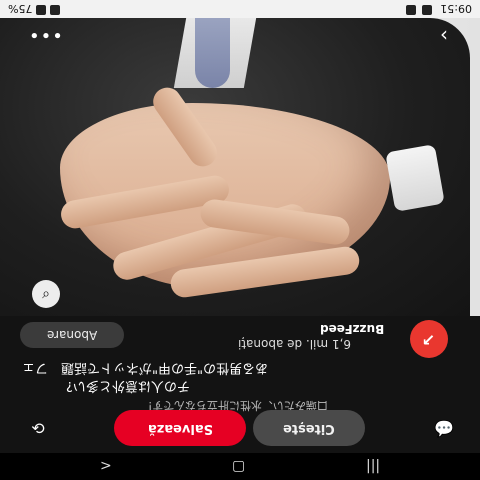 The height and width of the screenshot is (480, 480). What do you see at coordinates (55, 10) in the screenshot?
I see `wifi-icon` at bounding box center [55, 10].